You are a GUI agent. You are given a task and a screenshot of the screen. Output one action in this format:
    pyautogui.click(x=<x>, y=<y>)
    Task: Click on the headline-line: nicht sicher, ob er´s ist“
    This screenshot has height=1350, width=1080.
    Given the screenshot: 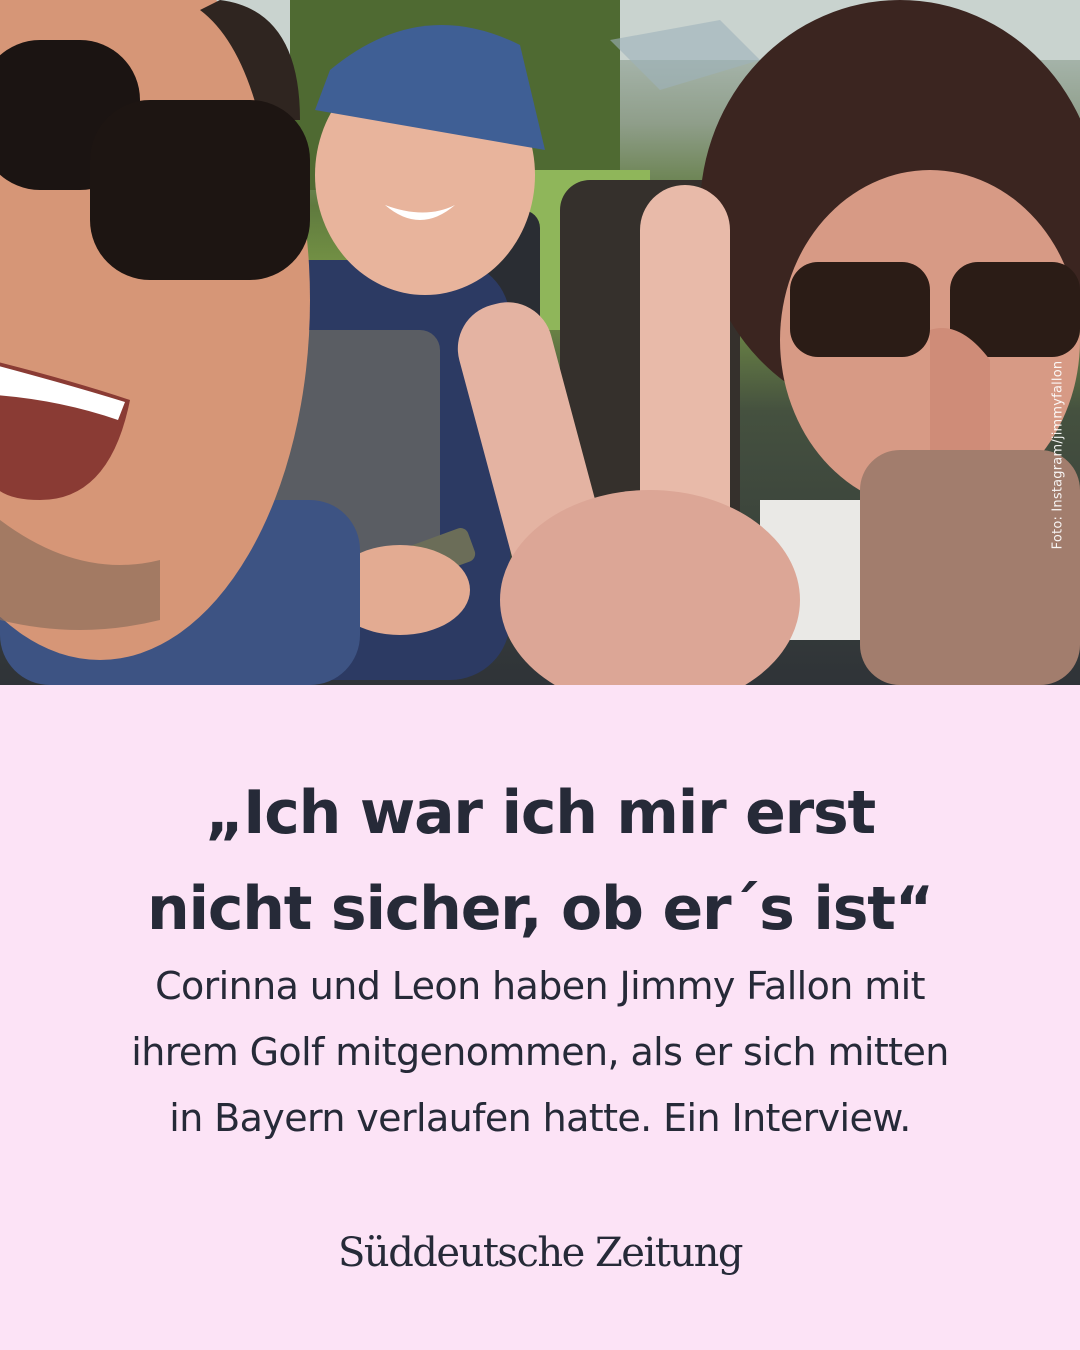 What is the action you would take?
    pyautogui.click(x=540, y=909)
    